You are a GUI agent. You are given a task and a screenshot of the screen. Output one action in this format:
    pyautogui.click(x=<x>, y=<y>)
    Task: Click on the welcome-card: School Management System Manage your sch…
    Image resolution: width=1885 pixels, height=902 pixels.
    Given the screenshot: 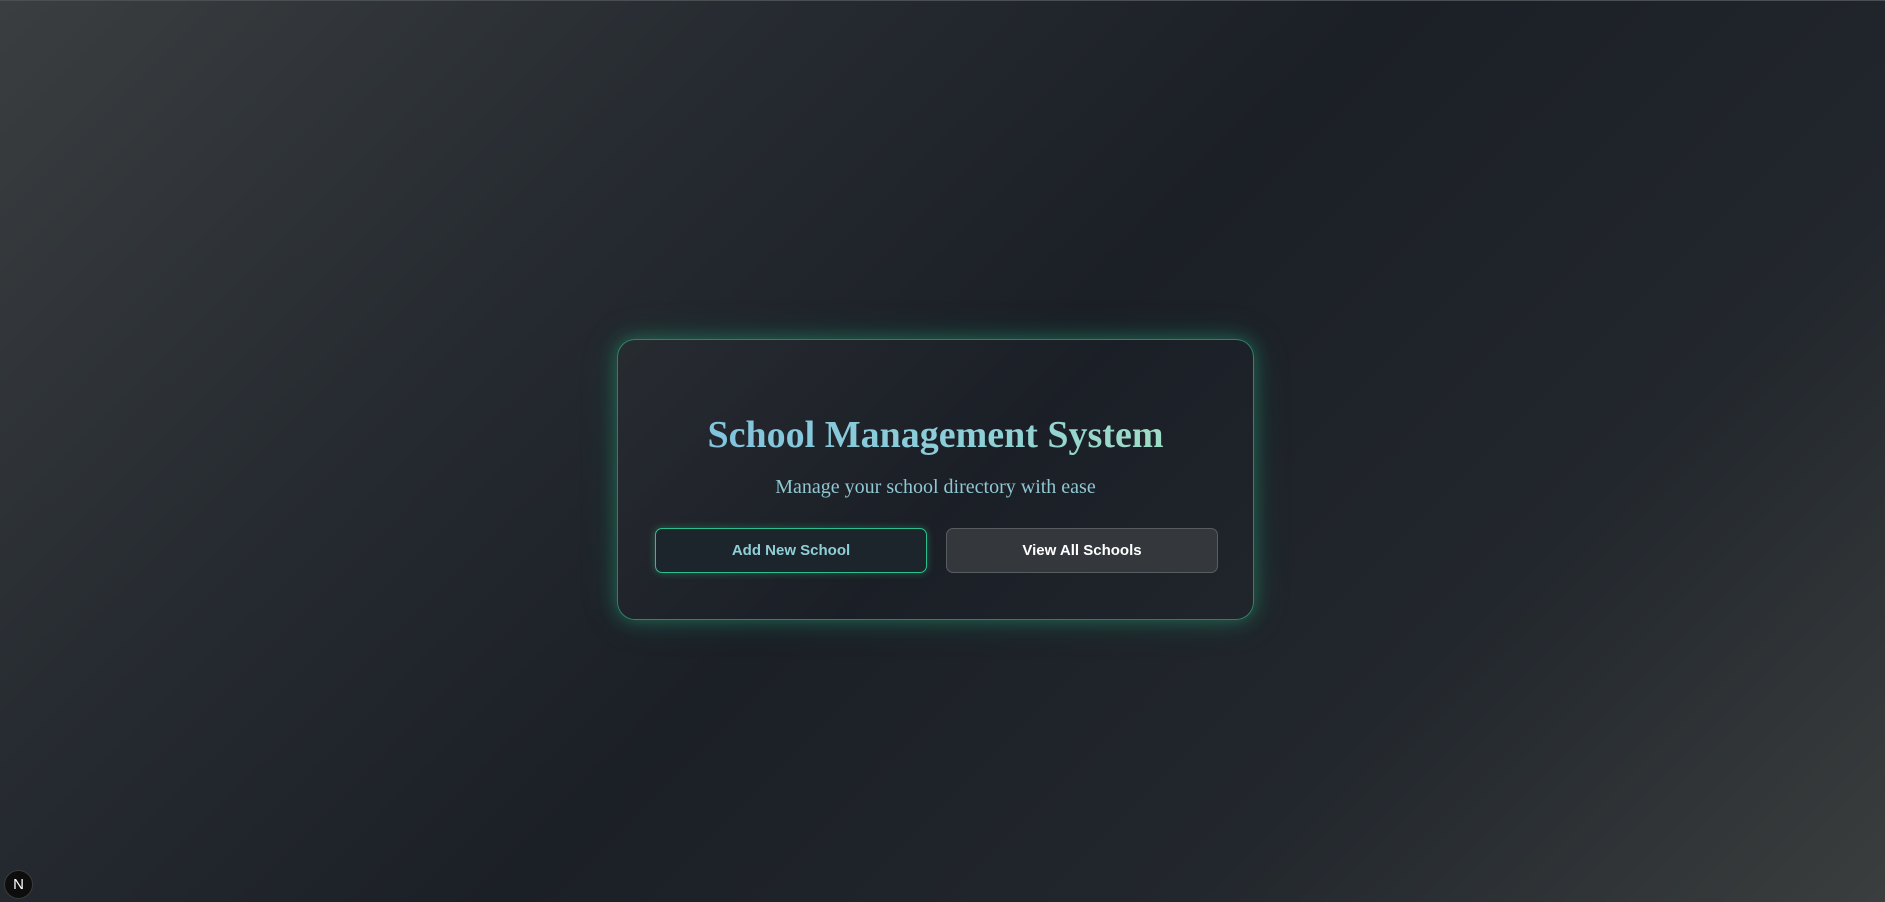 What is the action you would take?
    pyautogui.click(x=935, y=479)
    